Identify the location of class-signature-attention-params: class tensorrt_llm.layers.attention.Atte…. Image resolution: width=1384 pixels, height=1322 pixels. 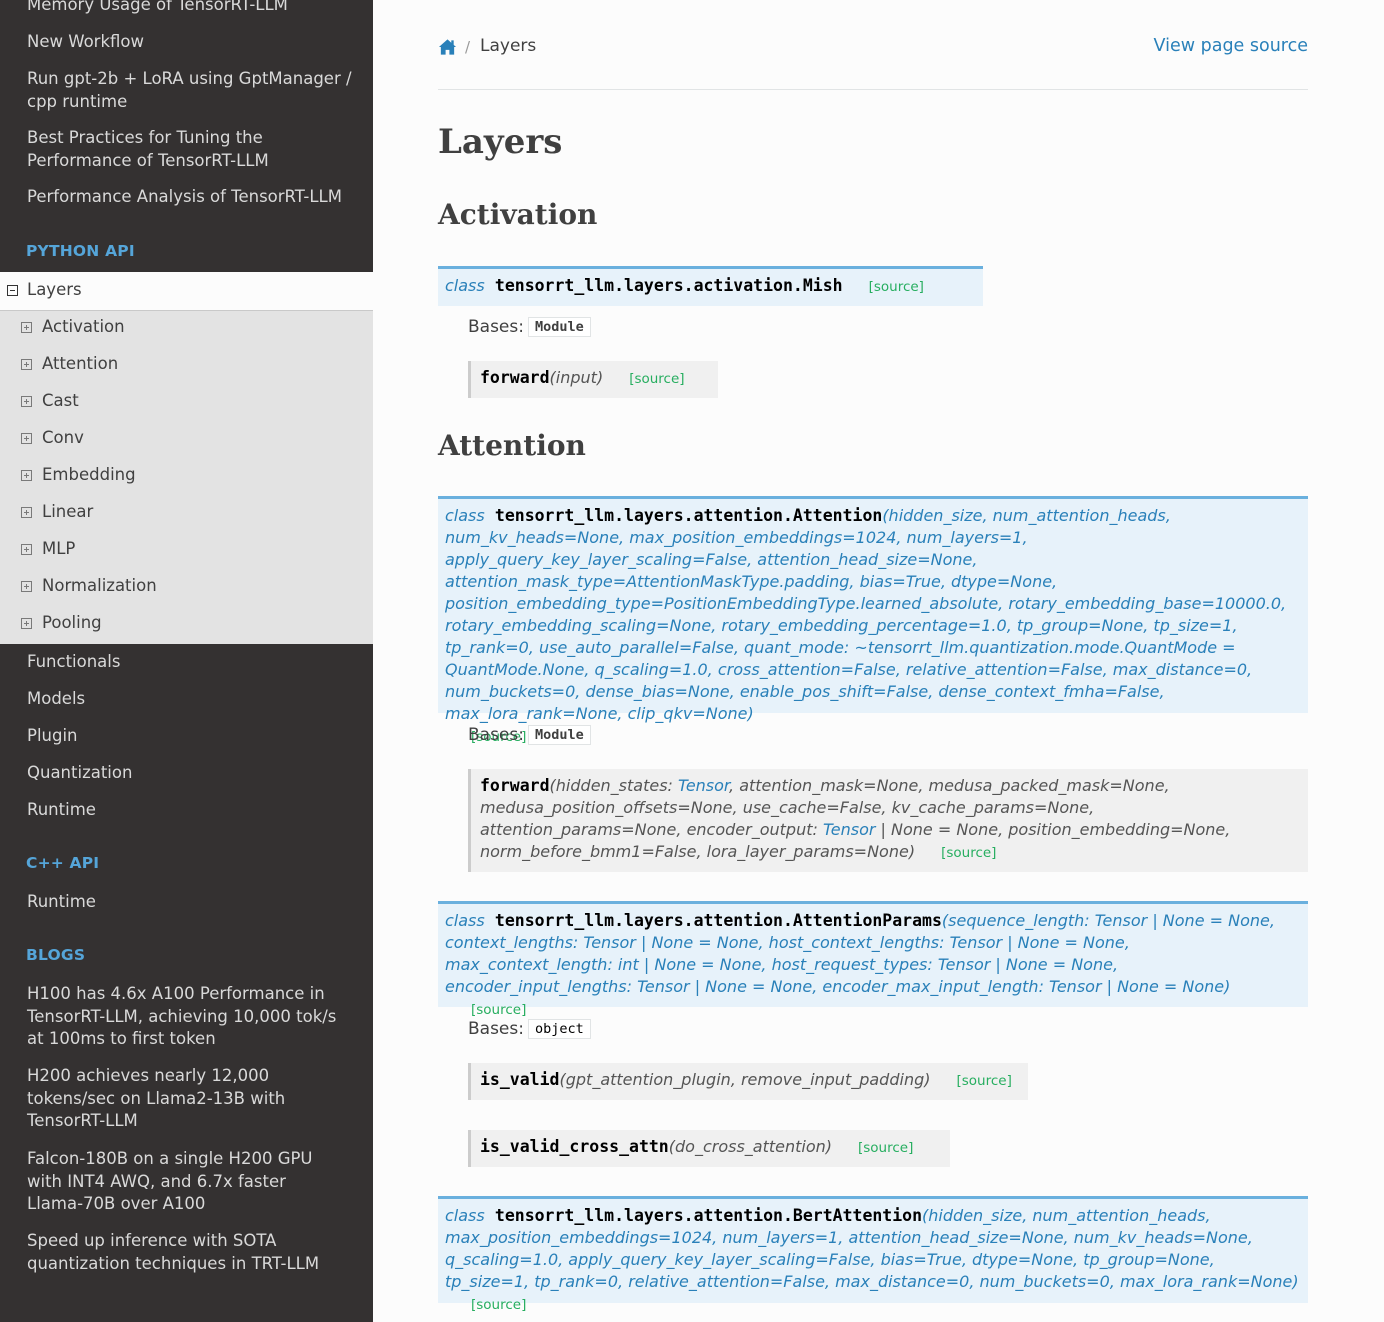
(873, 959).